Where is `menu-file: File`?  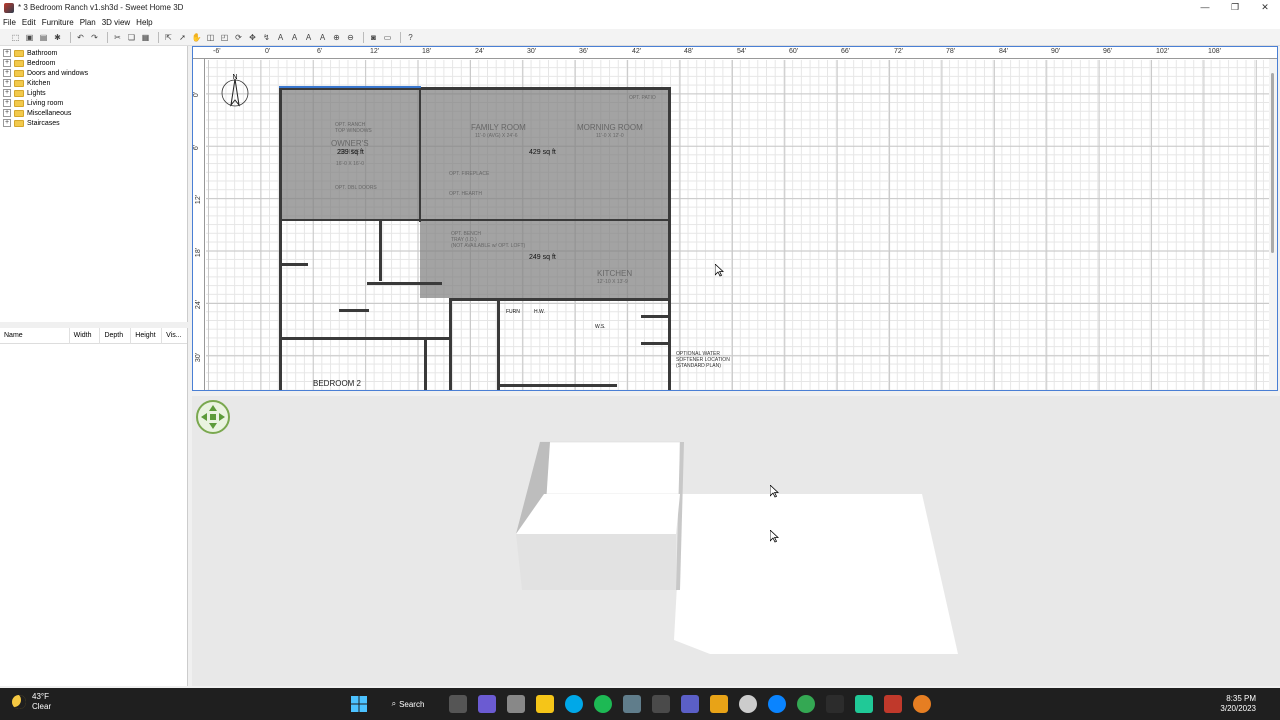 menu-file: File is located at coordinates (9, 22).